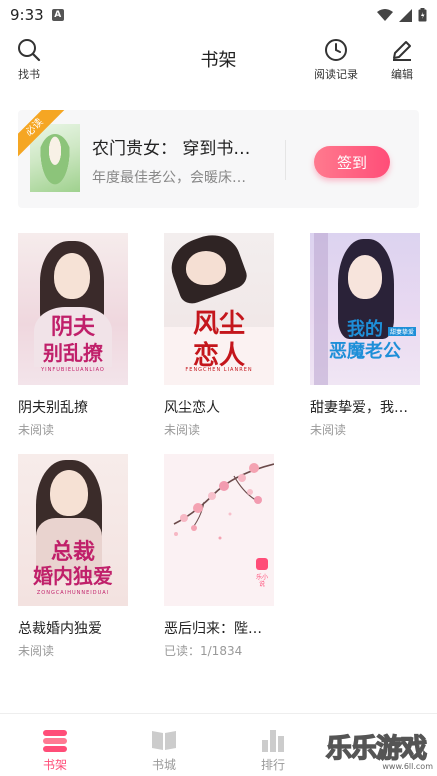 The height and width of the screenshot is (776, 437). I want to click on edit-button: 编辑, so click(402, 60).